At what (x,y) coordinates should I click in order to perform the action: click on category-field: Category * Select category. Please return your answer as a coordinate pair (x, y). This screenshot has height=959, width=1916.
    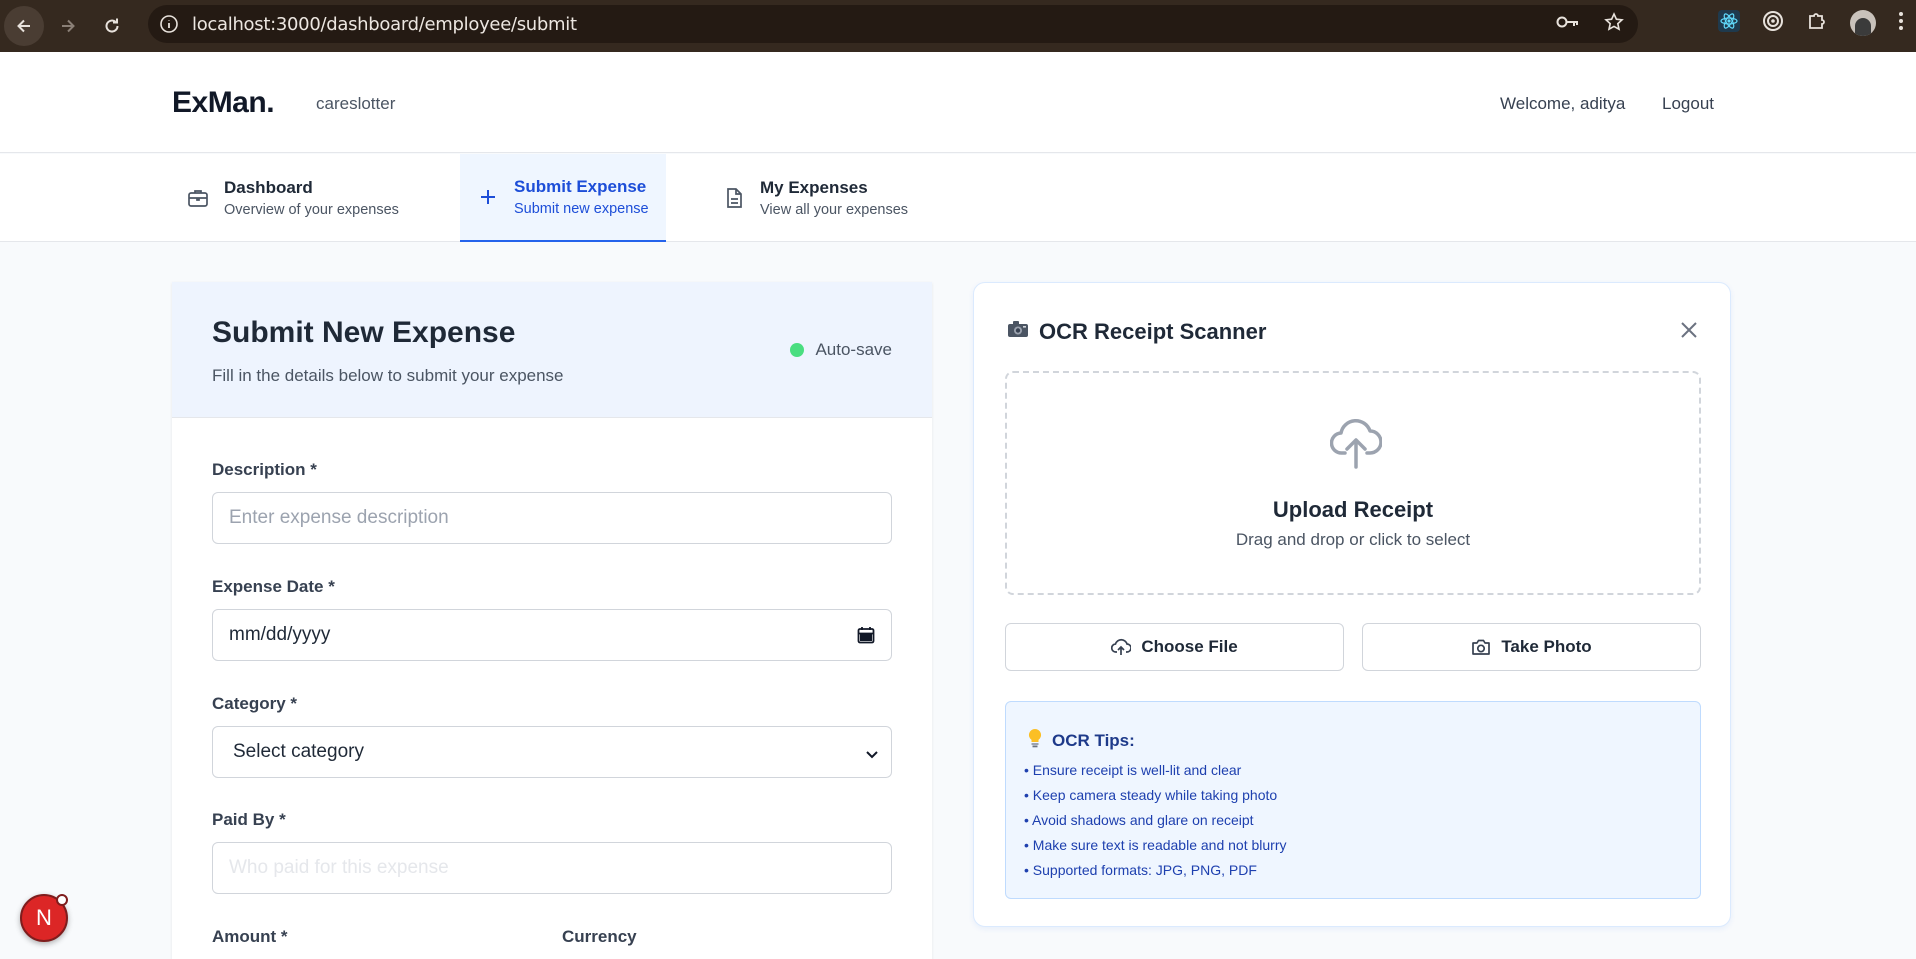
    Looking at the image, I should click on (552, 736).